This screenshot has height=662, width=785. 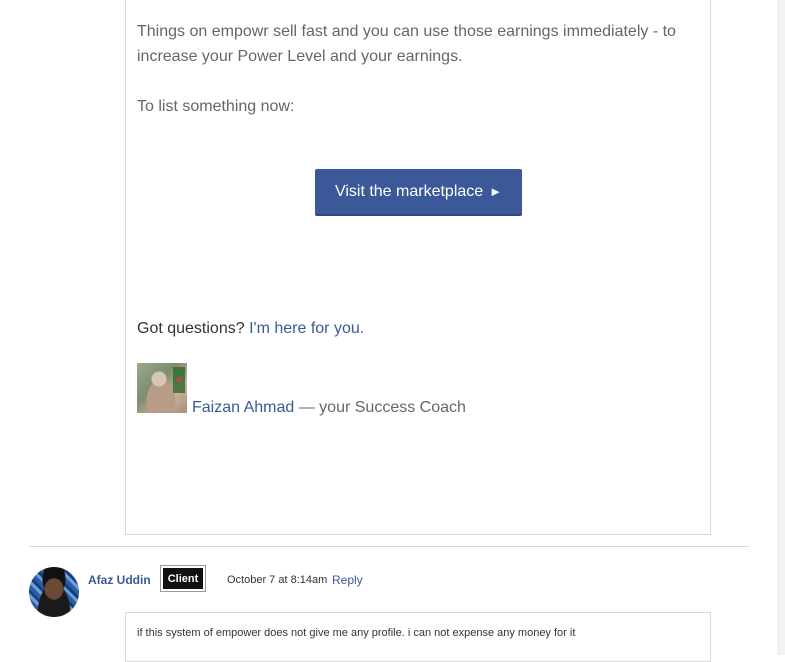 I want to click on comment-author-name: Afaz Uddin, so click(x=119, y=580).